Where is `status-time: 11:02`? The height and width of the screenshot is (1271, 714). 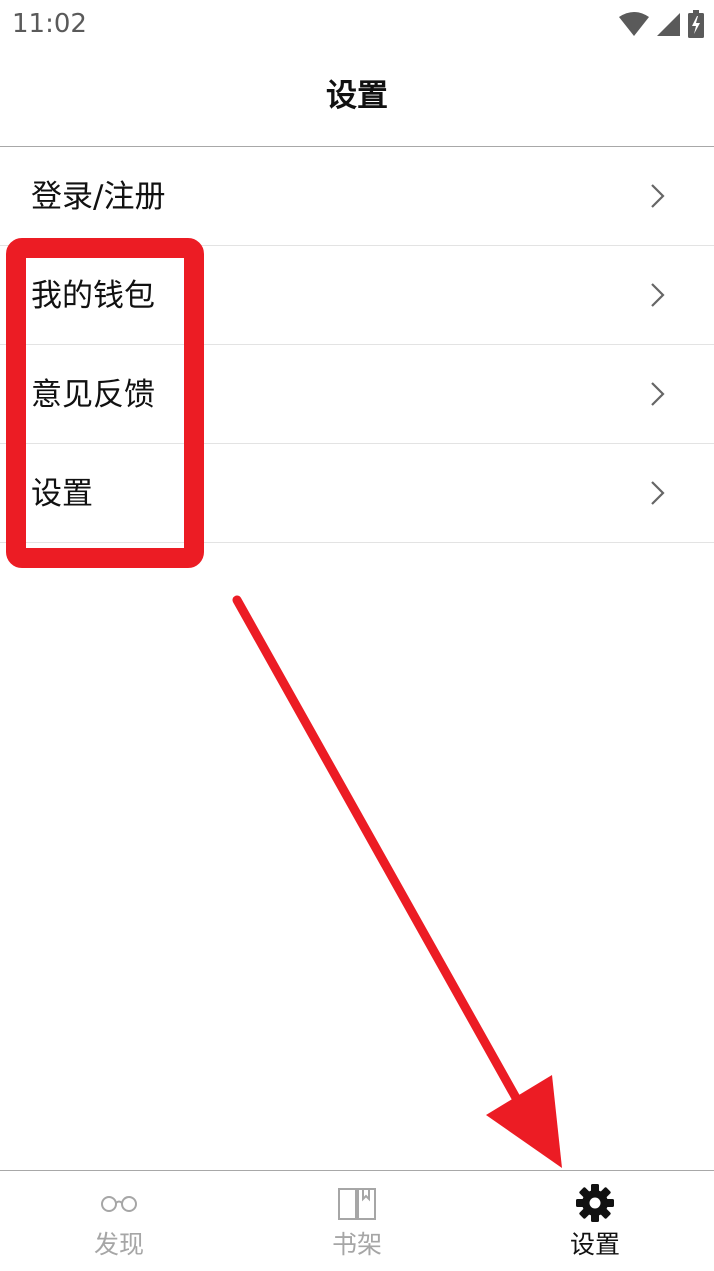 status-time: 11:02 is located at coordinates (49, 24).